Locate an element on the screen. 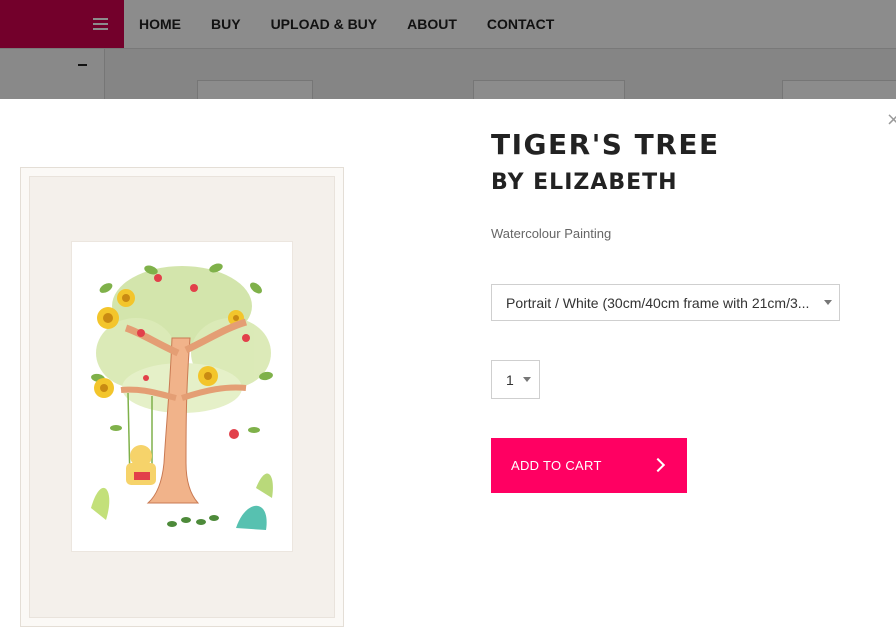 The height and width of the screenshot is (640, 896). quantity-select: 1 is located at coordinates (515, 379).